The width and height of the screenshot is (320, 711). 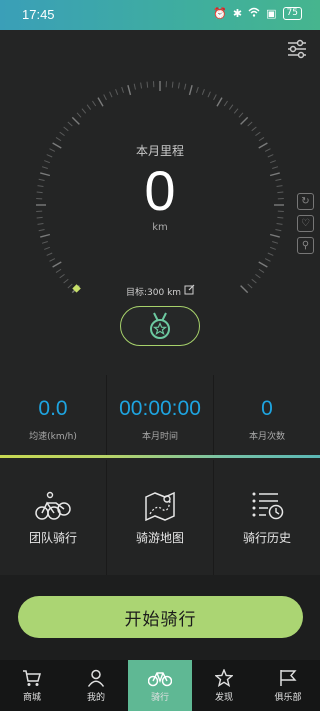 What do you see at coordinates (160, 15) in the screenshot?
I see `status-bar: 17:45 ⏰ ✱ ▣ 75` at bounding box center [160, 15].